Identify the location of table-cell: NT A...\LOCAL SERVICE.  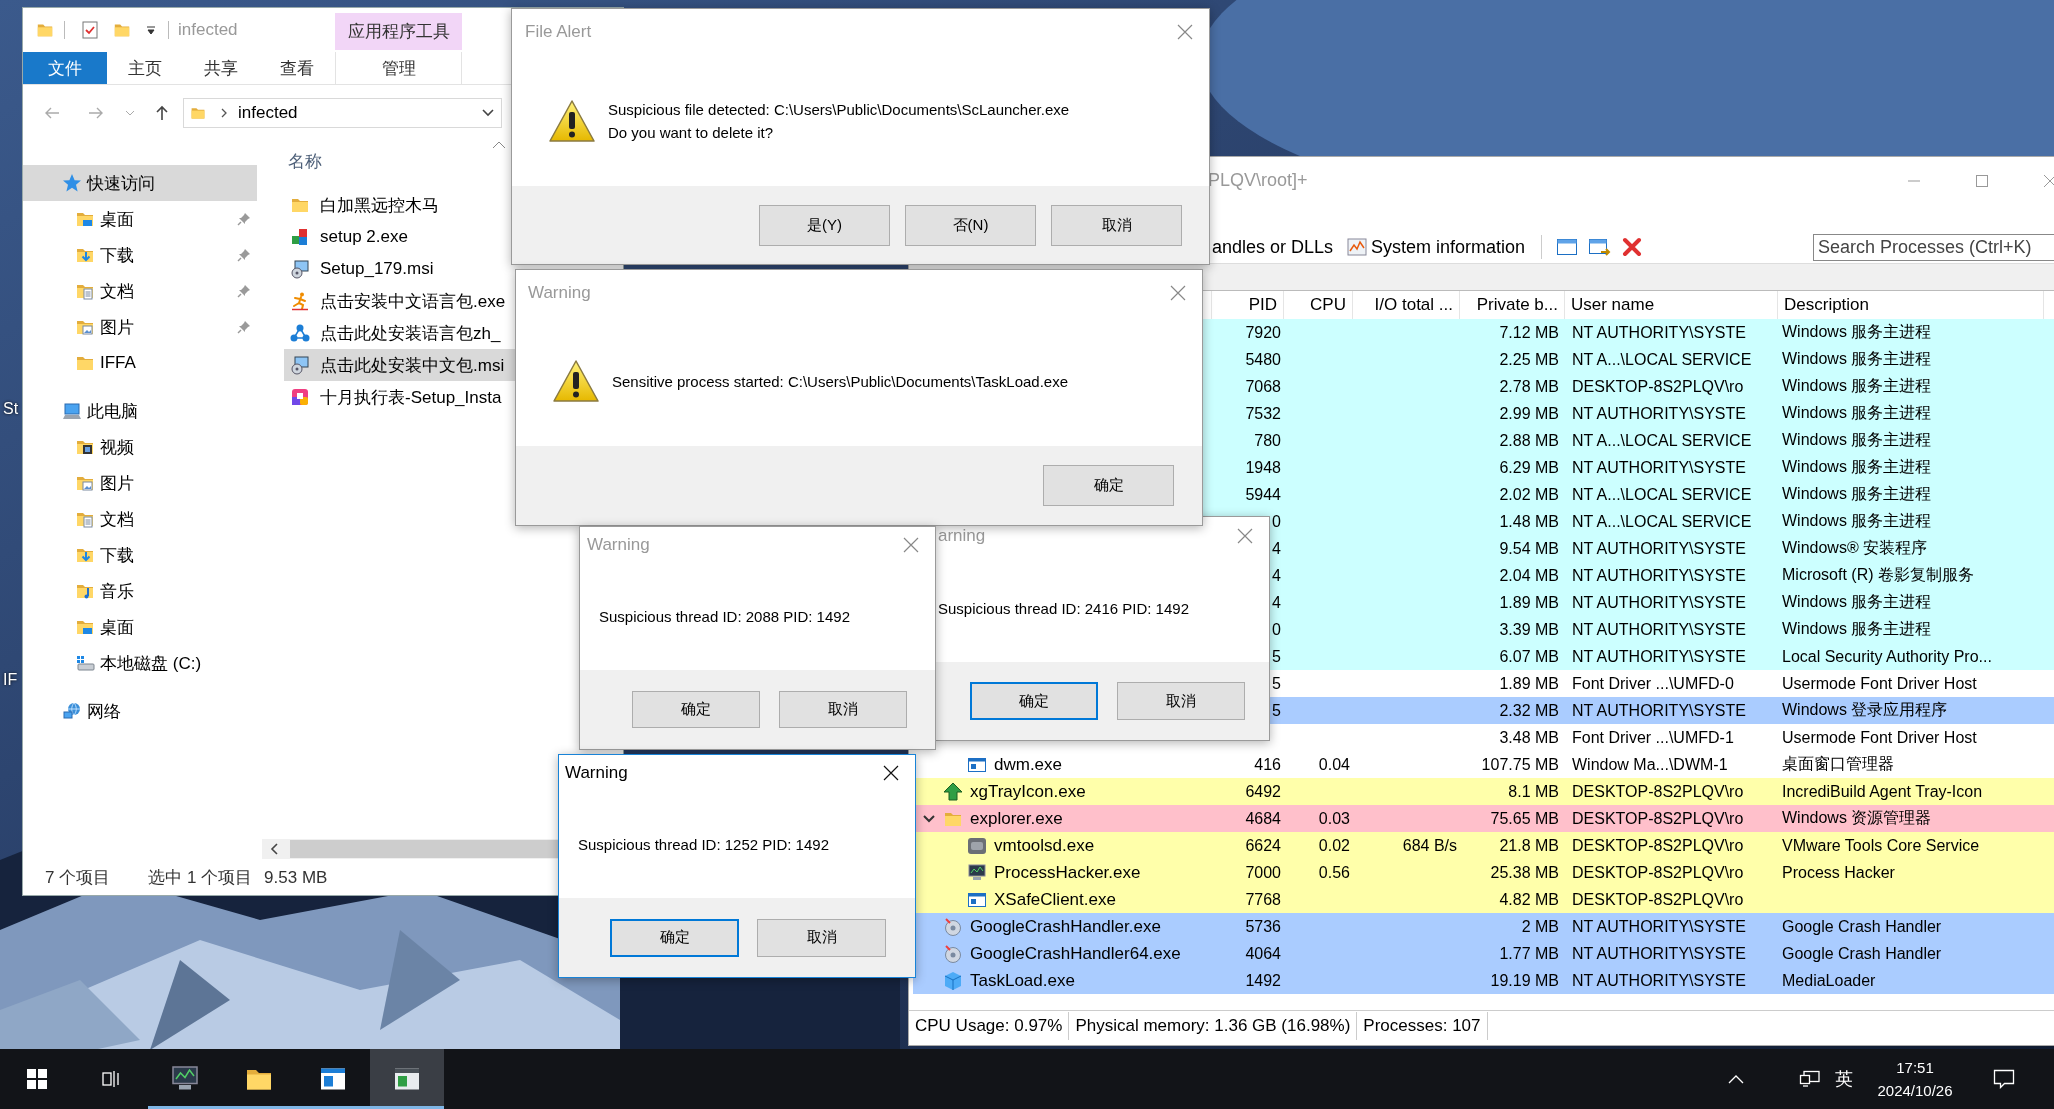
(1662, 359).